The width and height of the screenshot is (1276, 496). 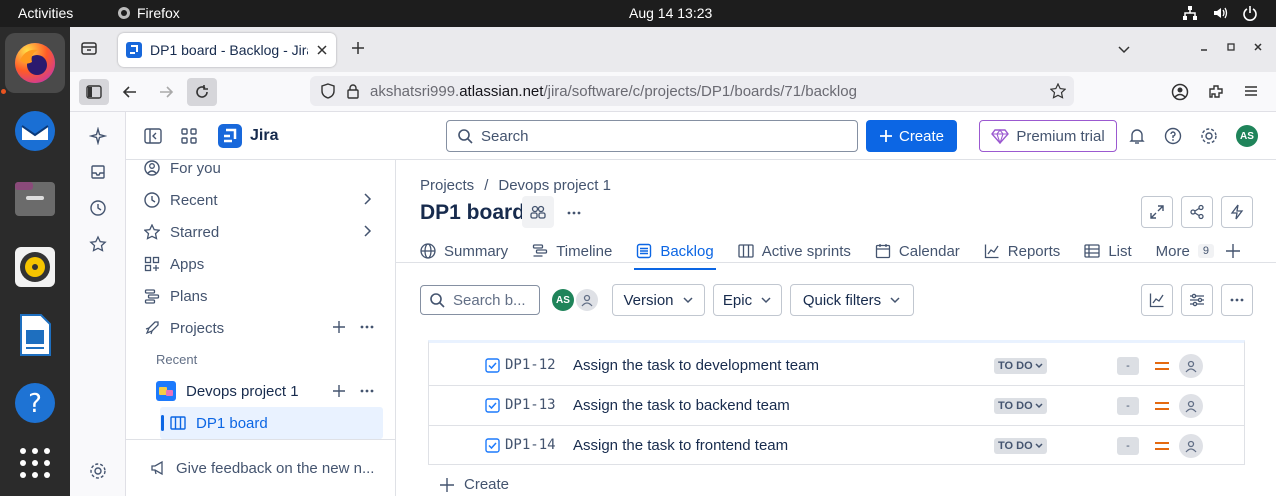 What do you see at coordinates (148, 13) in the screenshot?
I see `app-menu: Firefox` at bounding box center [148, 13].